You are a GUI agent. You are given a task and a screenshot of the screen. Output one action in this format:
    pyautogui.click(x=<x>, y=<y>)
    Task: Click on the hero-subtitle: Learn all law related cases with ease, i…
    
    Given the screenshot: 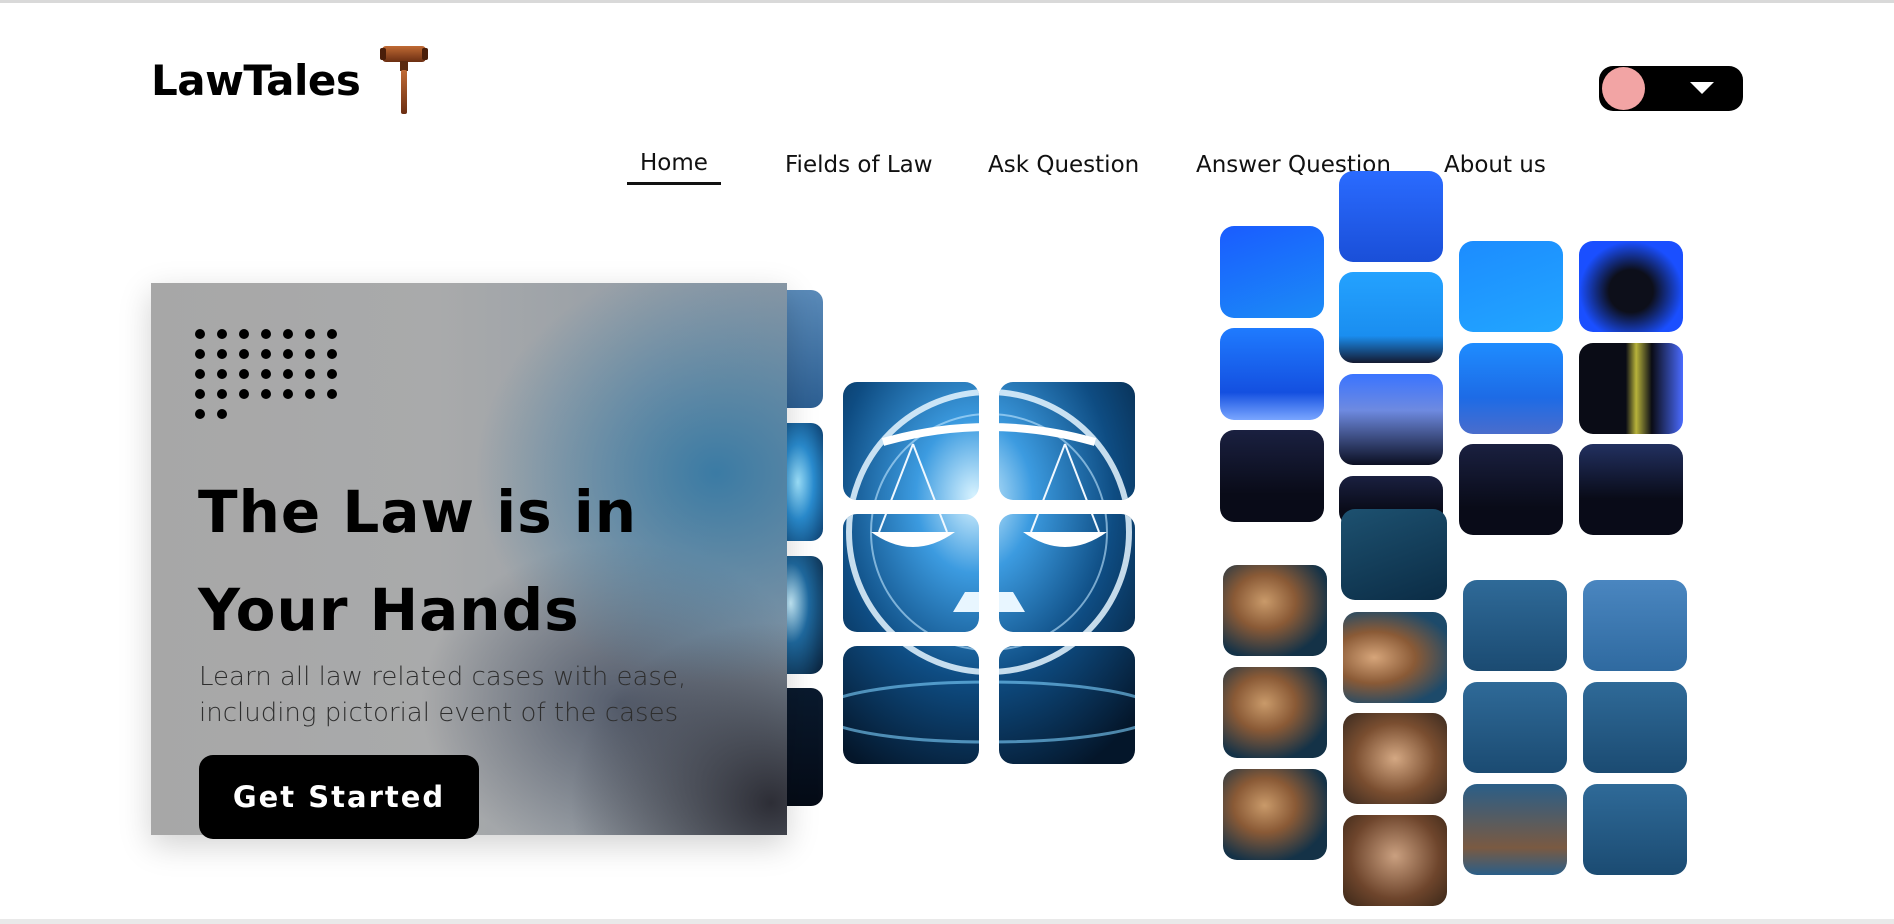 What is the action you would take?
    pyautogui.click(x=443, y=695)
    